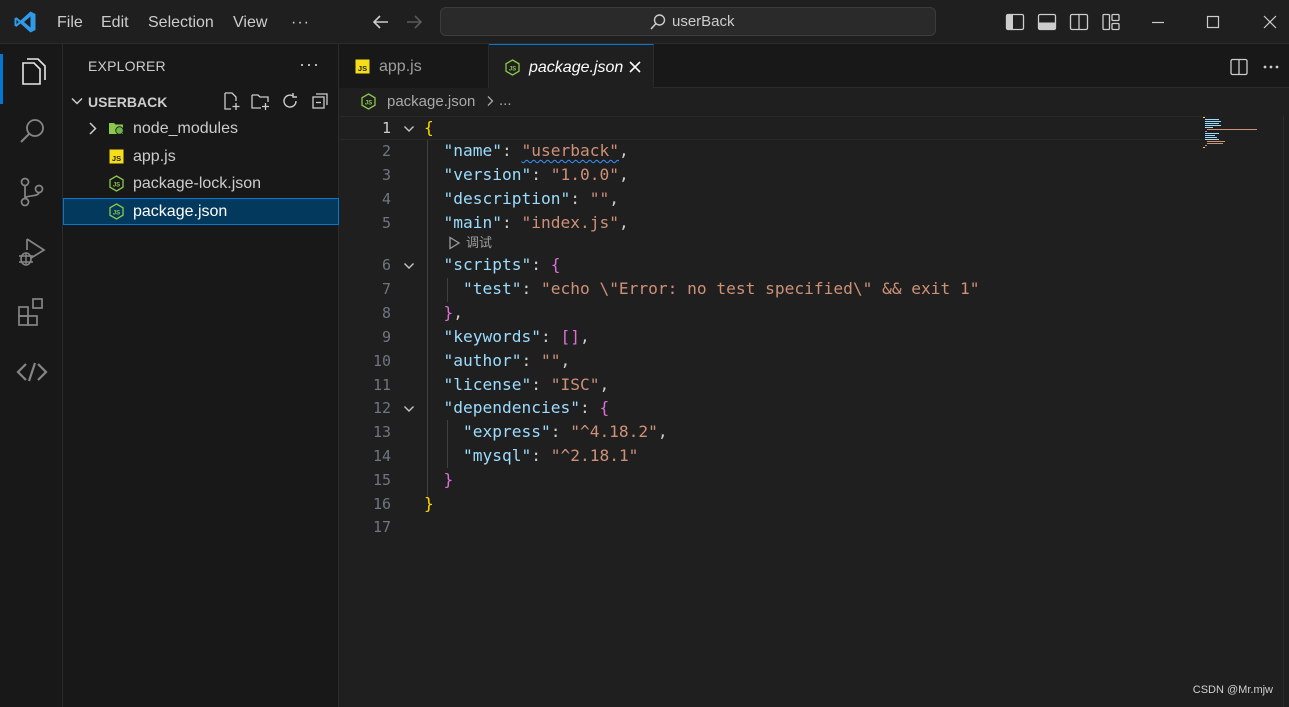  Describe the element at coordinates (197, 183) in the screenshot. I see `tree-item-label: package-lock.json` at that location.